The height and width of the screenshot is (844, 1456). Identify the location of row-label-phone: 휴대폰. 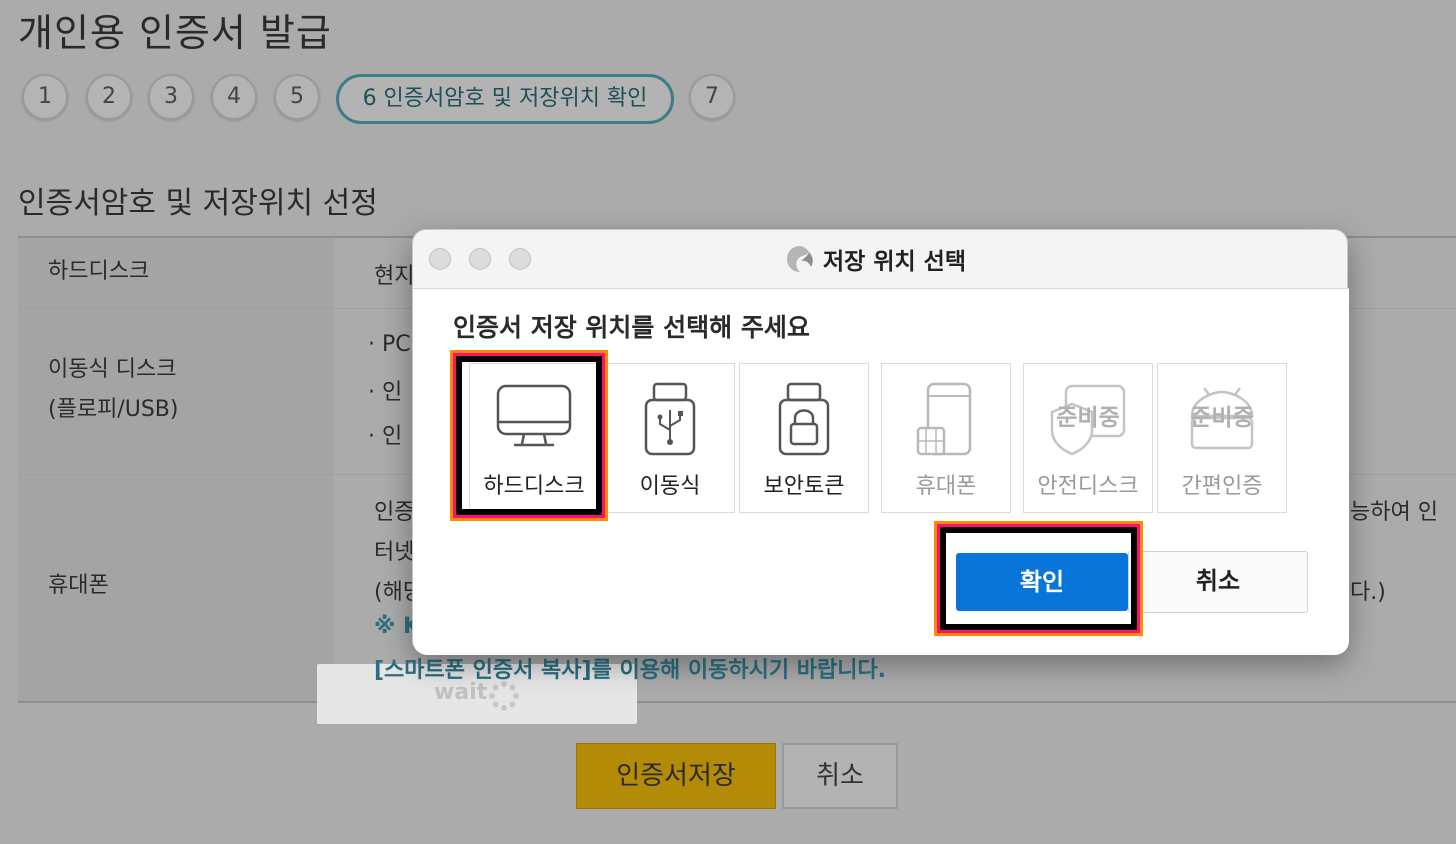
(78, 585).